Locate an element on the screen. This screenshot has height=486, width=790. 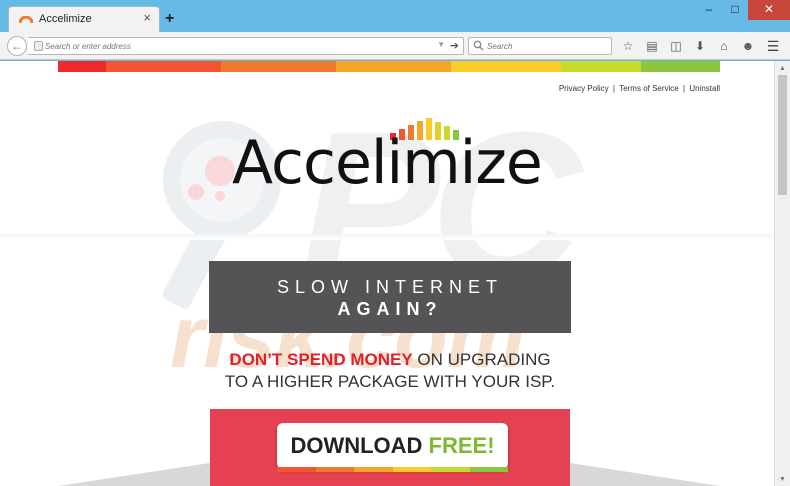
close-window-button: ✕ is located at coordinates (769, 10).